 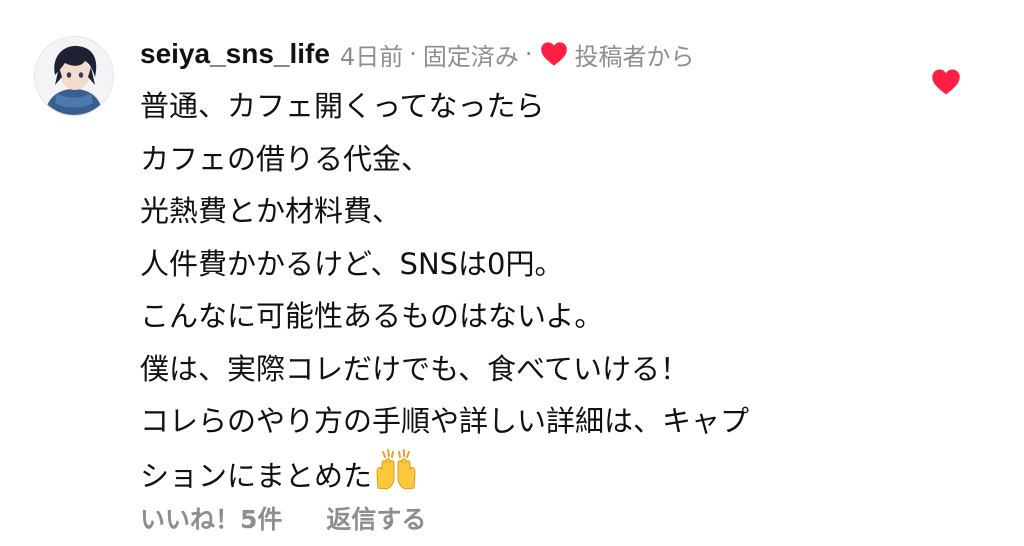 I want to click on comment-line: 普通、カフェ開くってなったら, so click(x=342, y=106).